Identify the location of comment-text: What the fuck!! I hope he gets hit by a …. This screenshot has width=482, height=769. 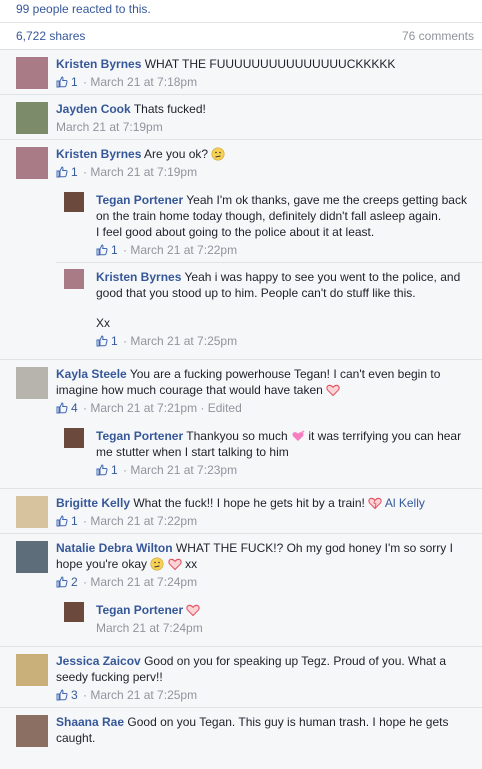
(249, 503).